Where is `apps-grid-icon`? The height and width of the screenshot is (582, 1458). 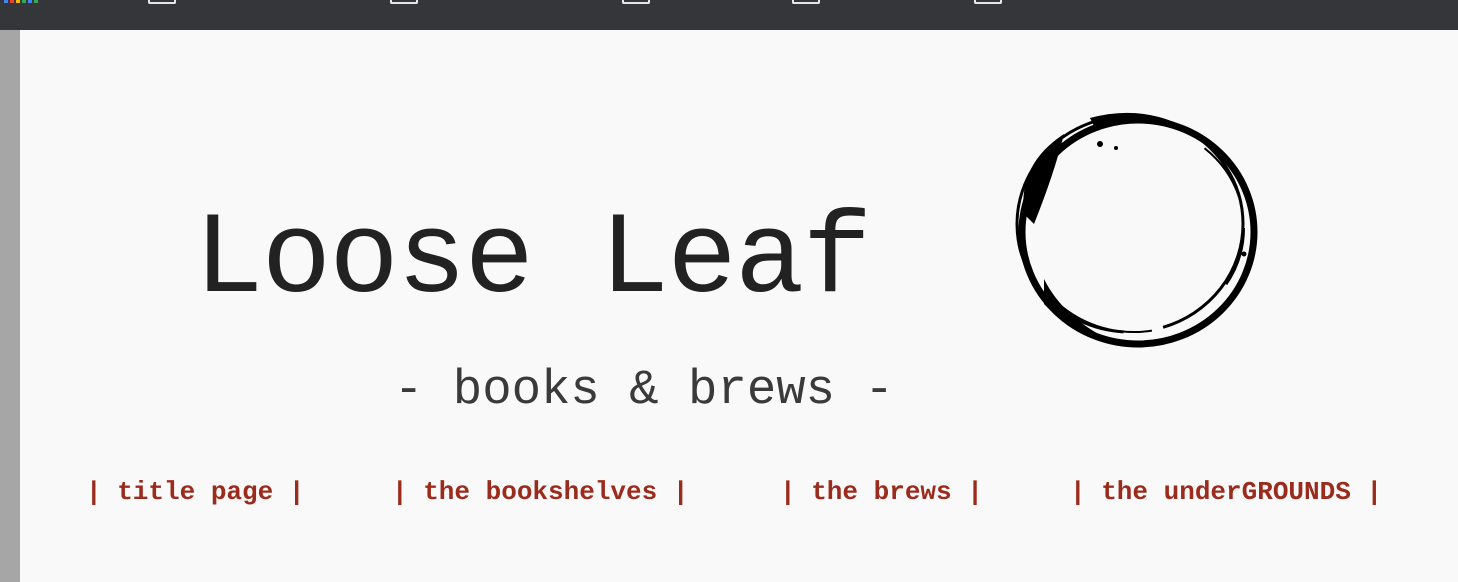
apps-grid-icon is located at coordinates (21, 3).